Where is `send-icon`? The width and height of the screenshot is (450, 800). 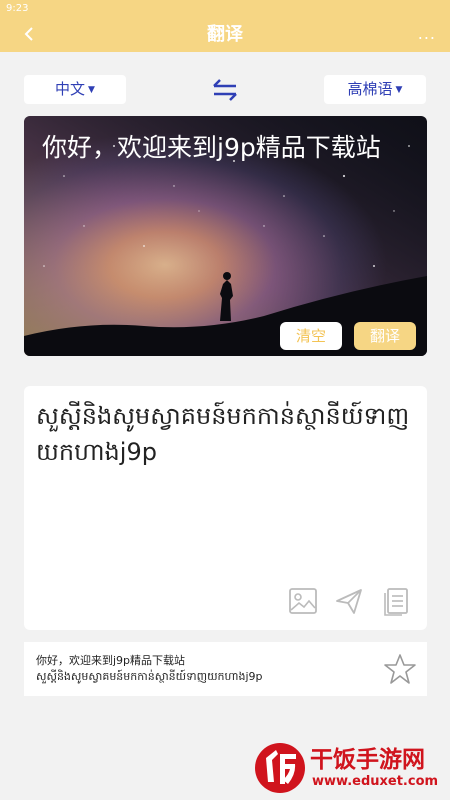 send-icon is located at coordinates (349, 601).